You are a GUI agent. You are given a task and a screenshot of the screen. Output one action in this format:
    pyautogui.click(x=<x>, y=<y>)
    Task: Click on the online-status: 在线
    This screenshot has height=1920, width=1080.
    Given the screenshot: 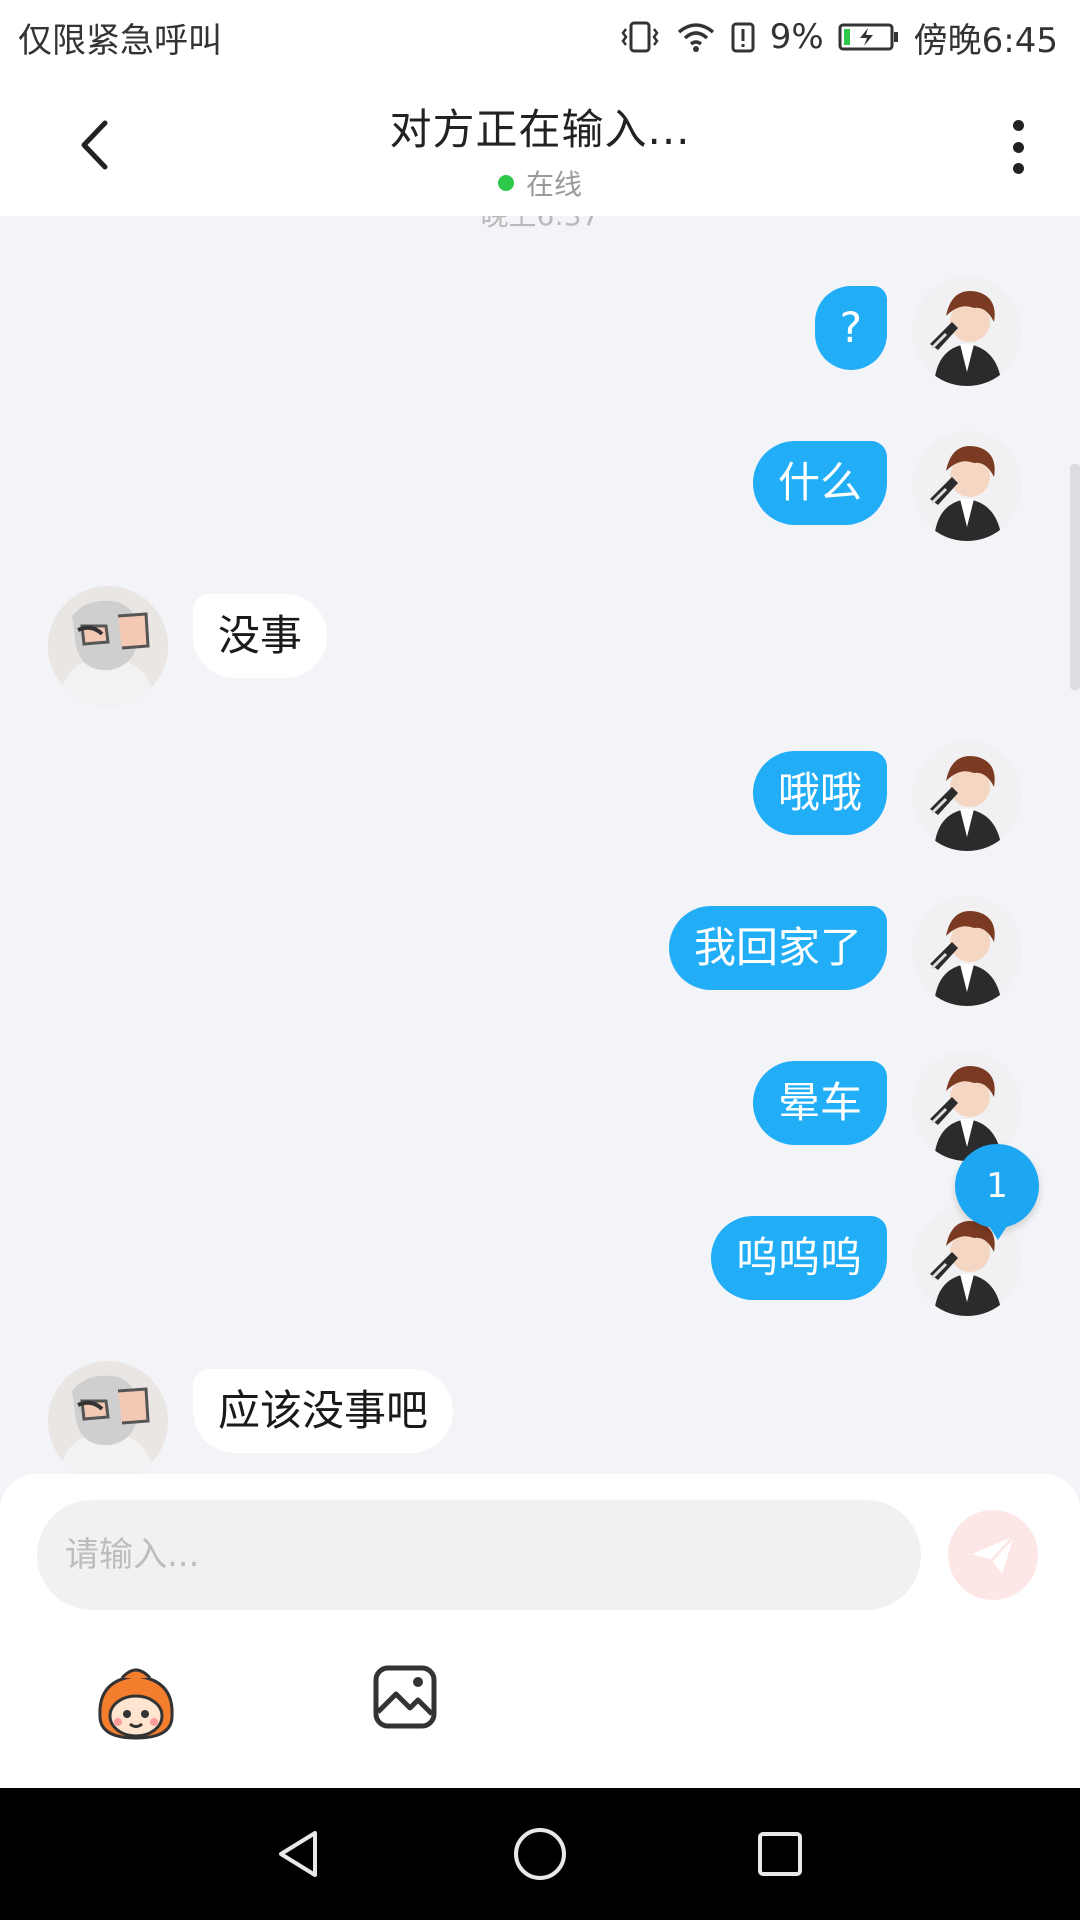 What is the action you would take?
    pyautogui.click(x=540, y=183)
    